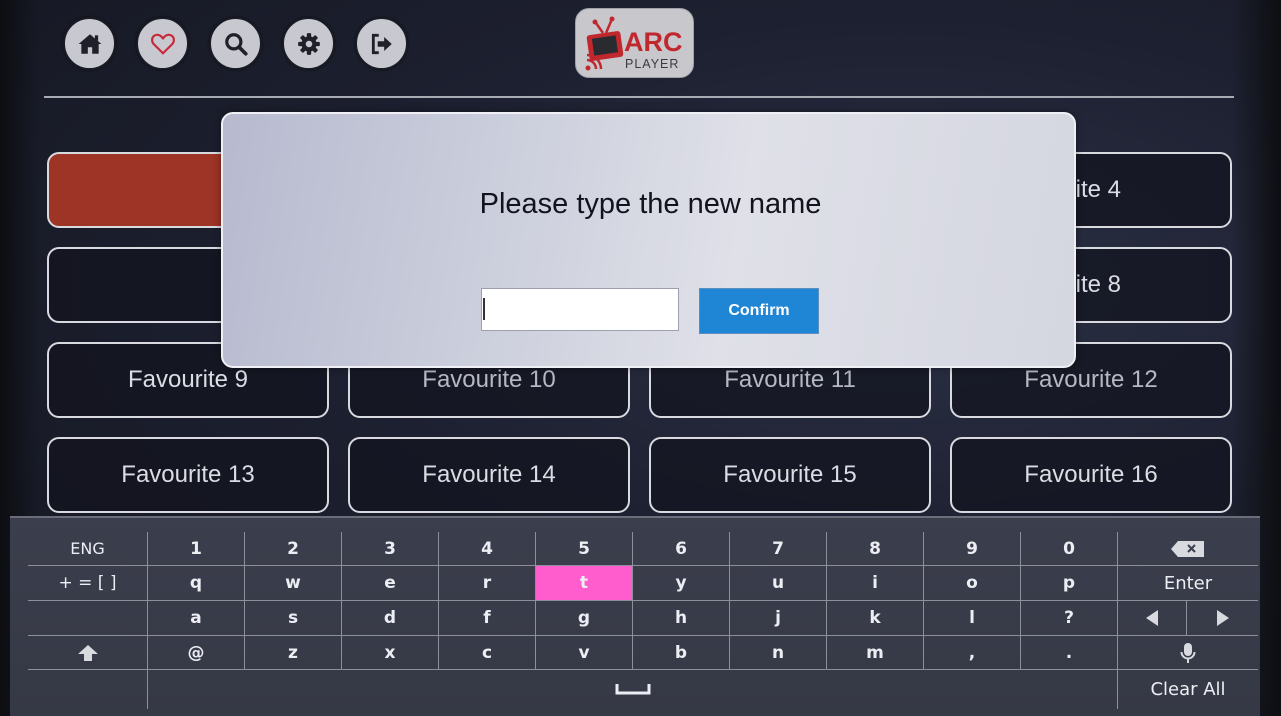 The image size is (1281, 716). I want to click on favourite-label: Favourite 14, so click(489, 474).